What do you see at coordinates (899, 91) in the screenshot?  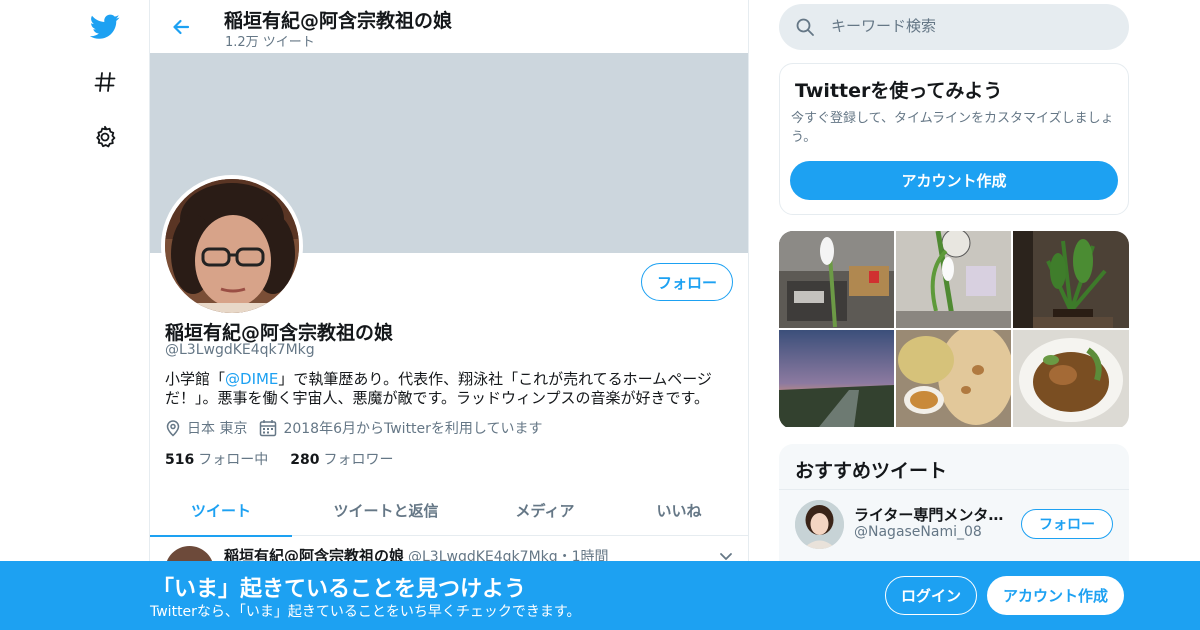 I see `signup-card-title: Twitterを使ってみよう` at bounding box center [899, 91].